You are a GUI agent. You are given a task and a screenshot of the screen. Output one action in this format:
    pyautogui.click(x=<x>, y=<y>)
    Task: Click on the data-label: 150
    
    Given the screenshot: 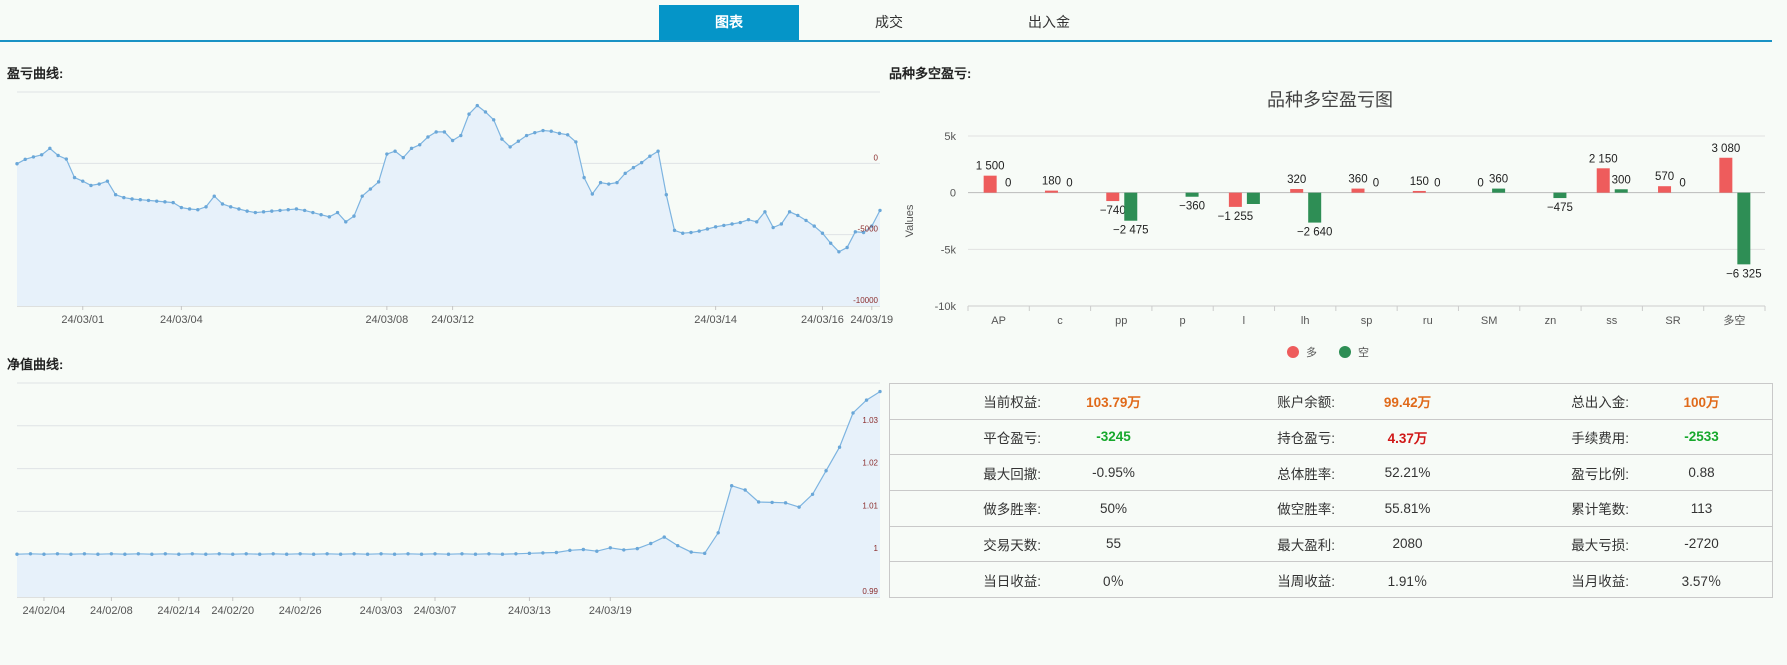 What is the action you would take?
    pyautogui.click(x=1419, y=182)
    